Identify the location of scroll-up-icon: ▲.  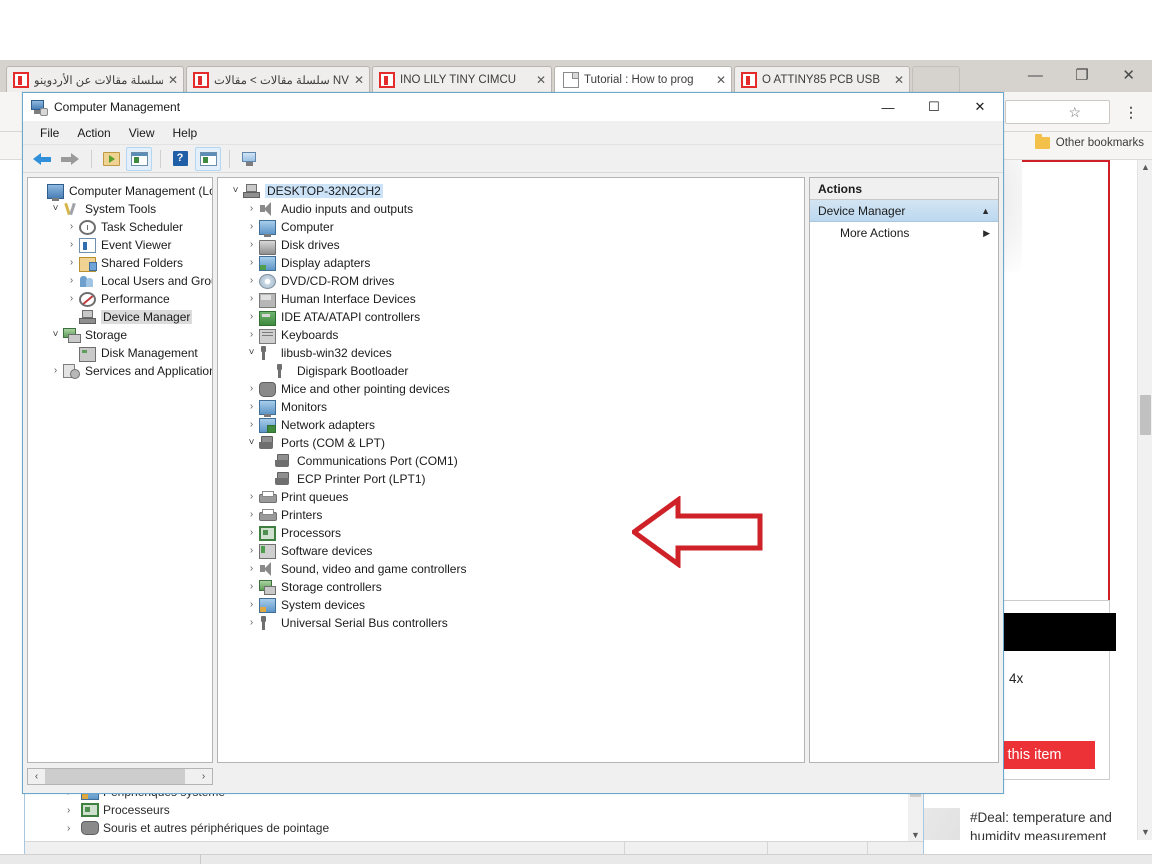
(1145, 167).